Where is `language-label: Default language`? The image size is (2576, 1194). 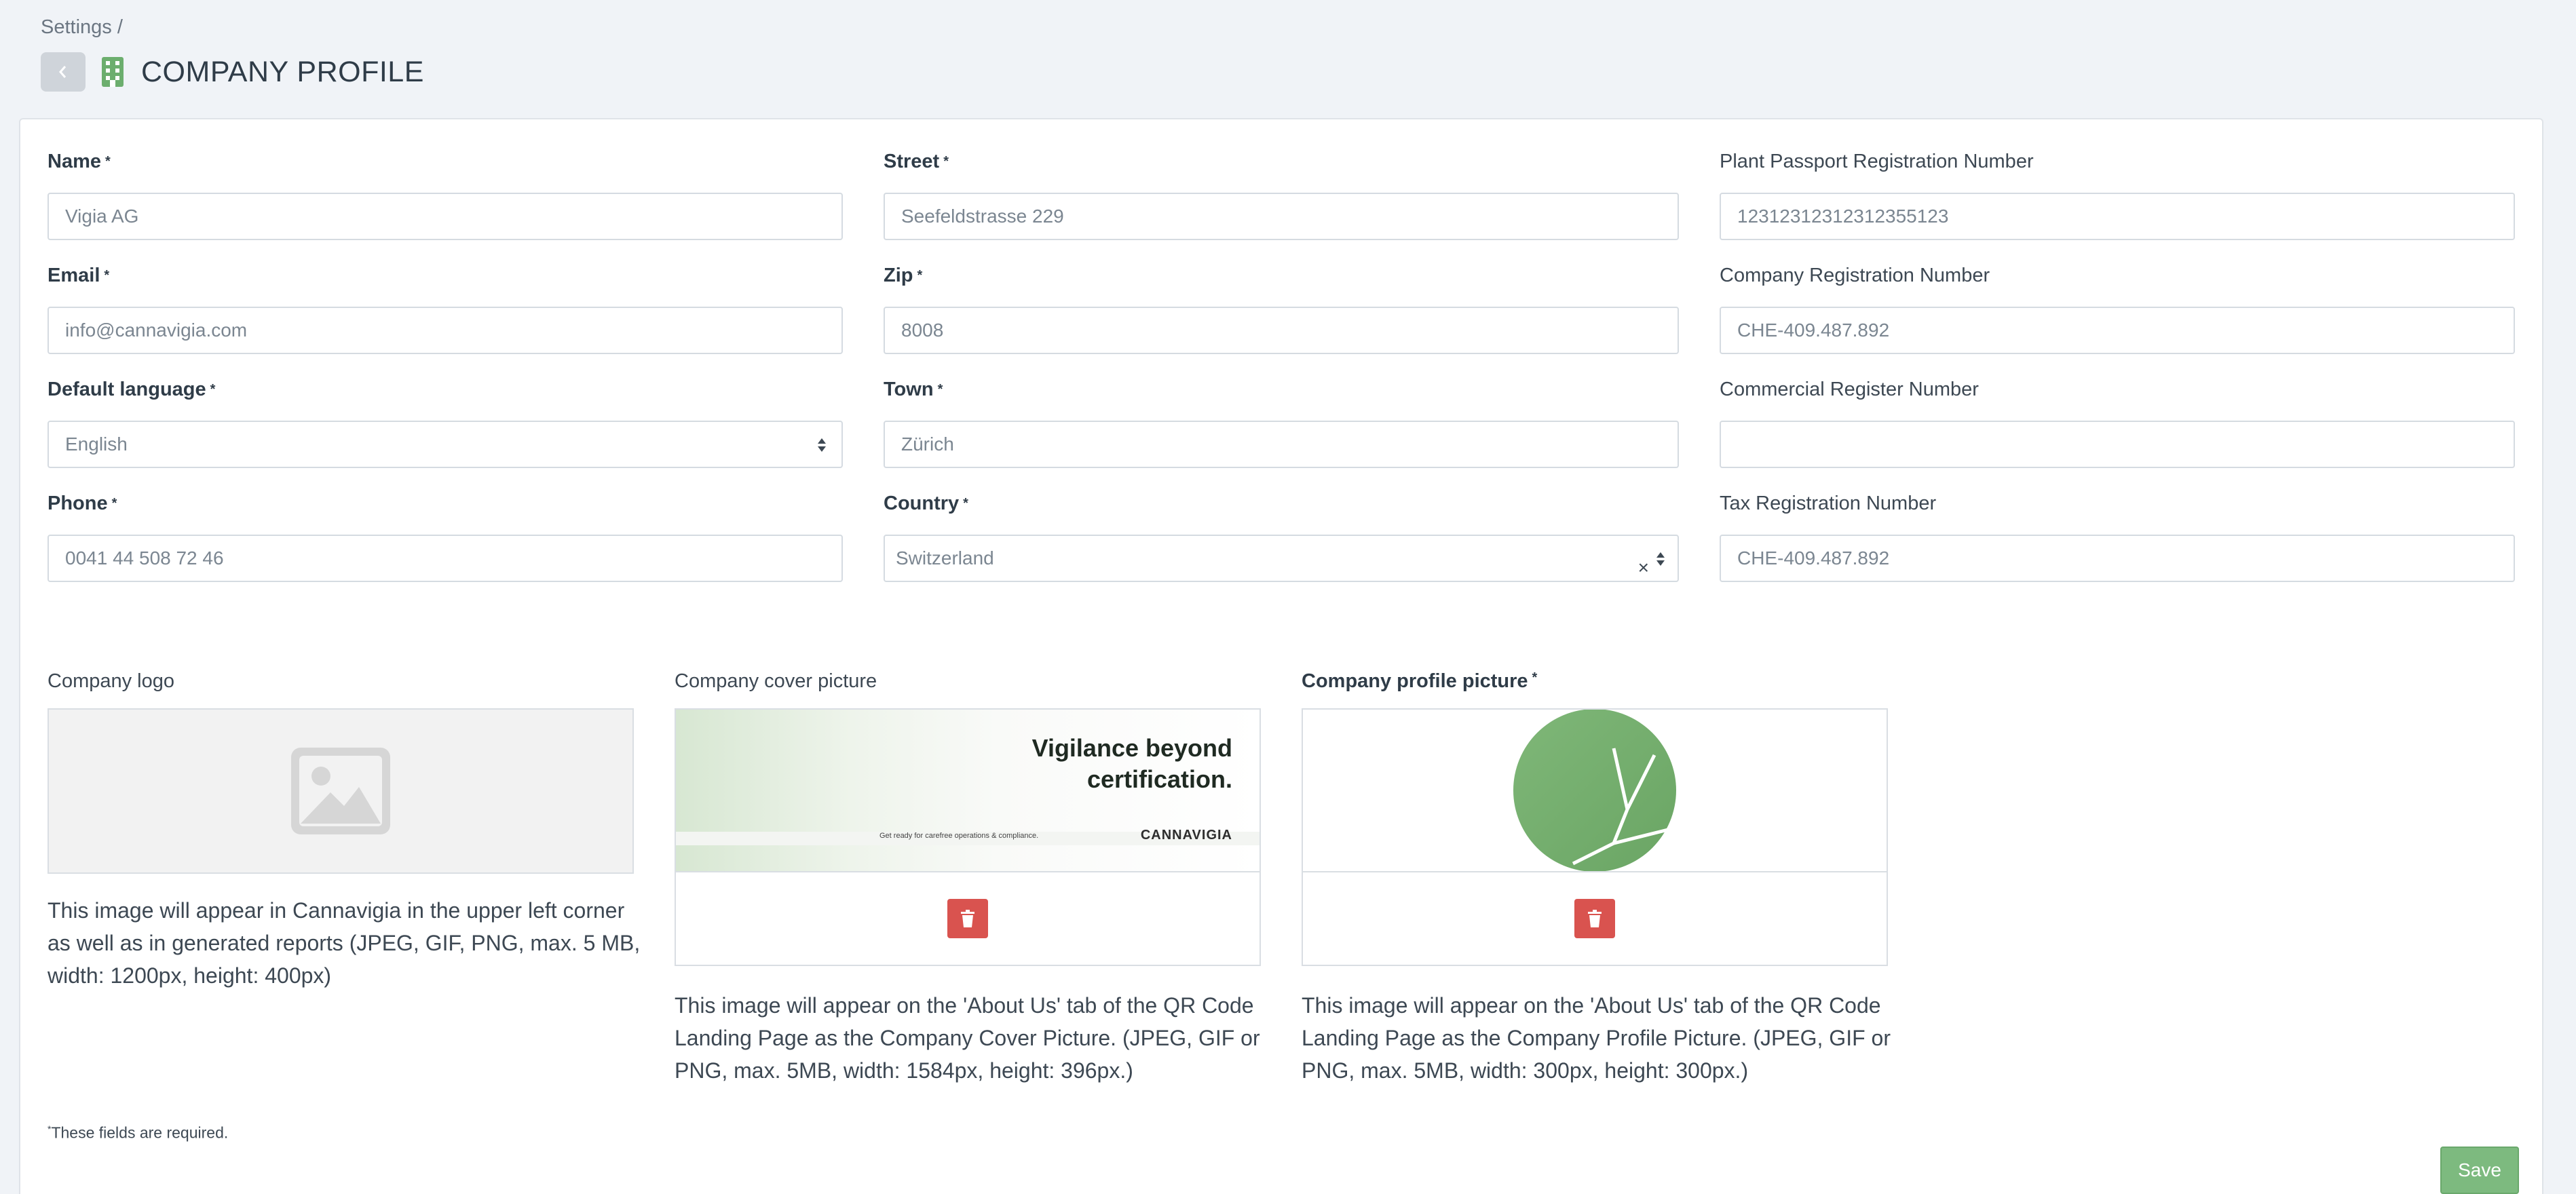 language-label: Default language is located at coordinates (127, 390).